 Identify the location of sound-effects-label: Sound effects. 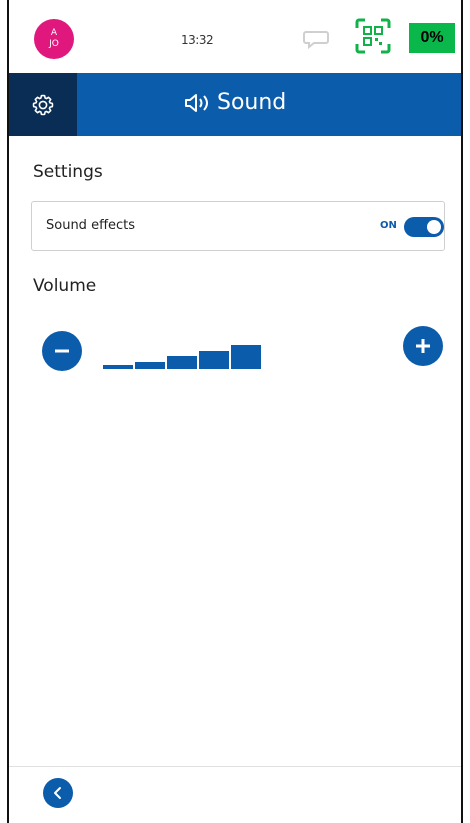
(91, 225).